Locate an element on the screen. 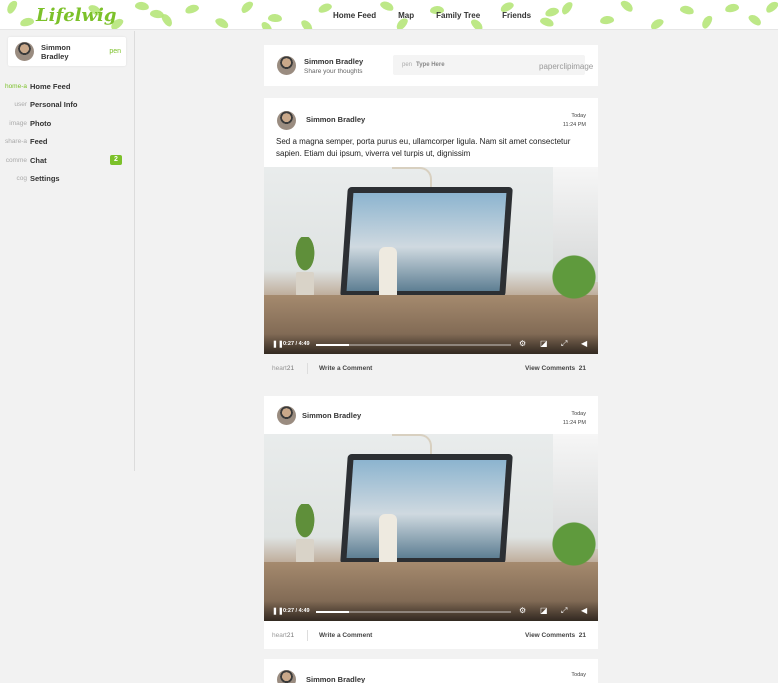 The height and width of the screenshot is (683, 778). video-controls: ❚❚ 0:27 / 4:49 ⚙ ◪ ⤢ ◀ is located at coordinates (431, 611).